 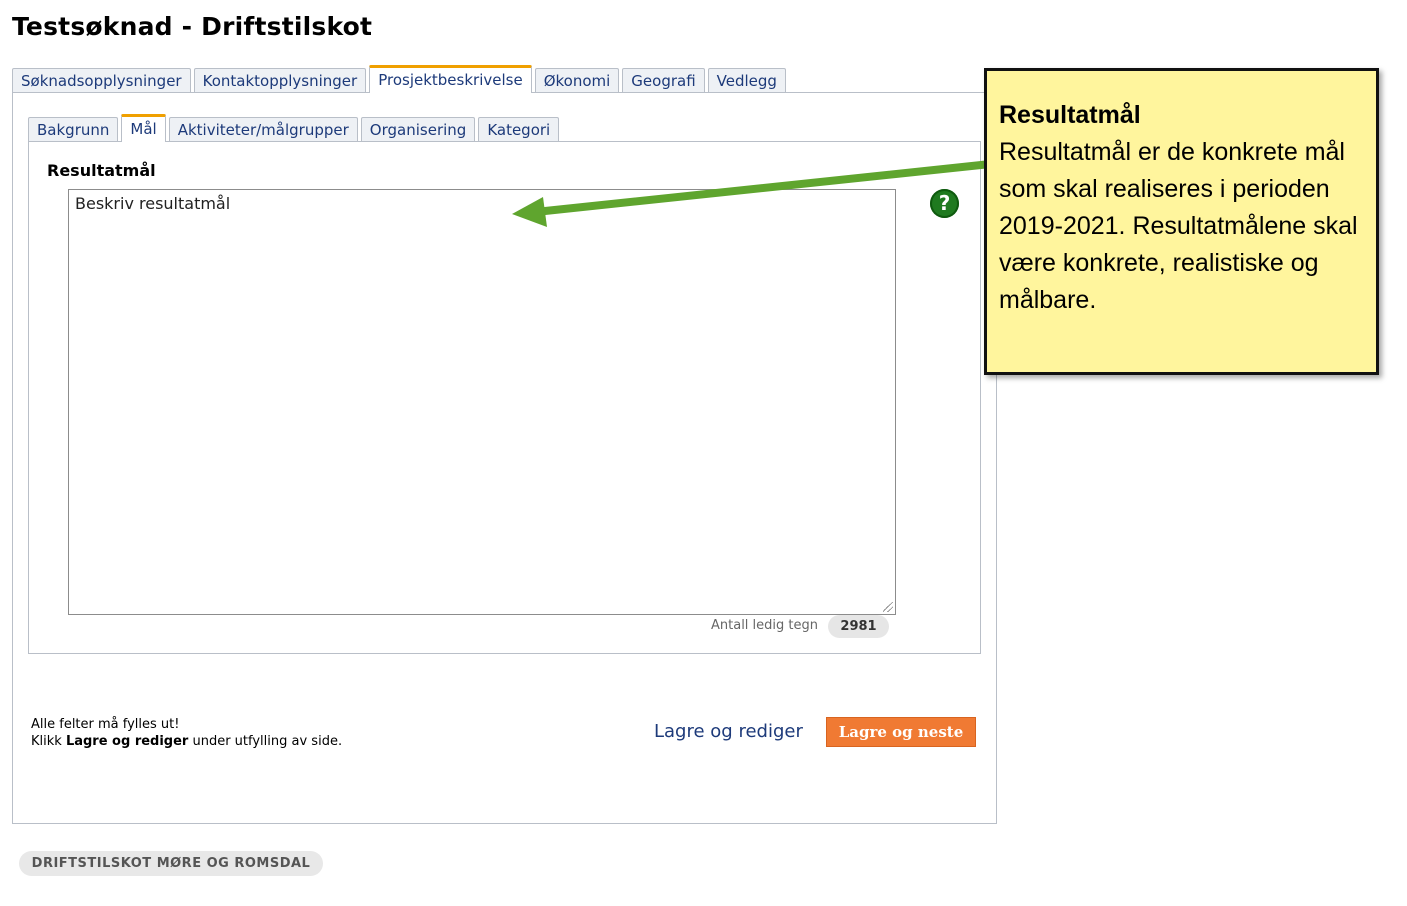 What do you see at coordinates (1070, 115) in the screenshot?
I see `callout-title: Resultatmål` at bounding box center [1070, 115].